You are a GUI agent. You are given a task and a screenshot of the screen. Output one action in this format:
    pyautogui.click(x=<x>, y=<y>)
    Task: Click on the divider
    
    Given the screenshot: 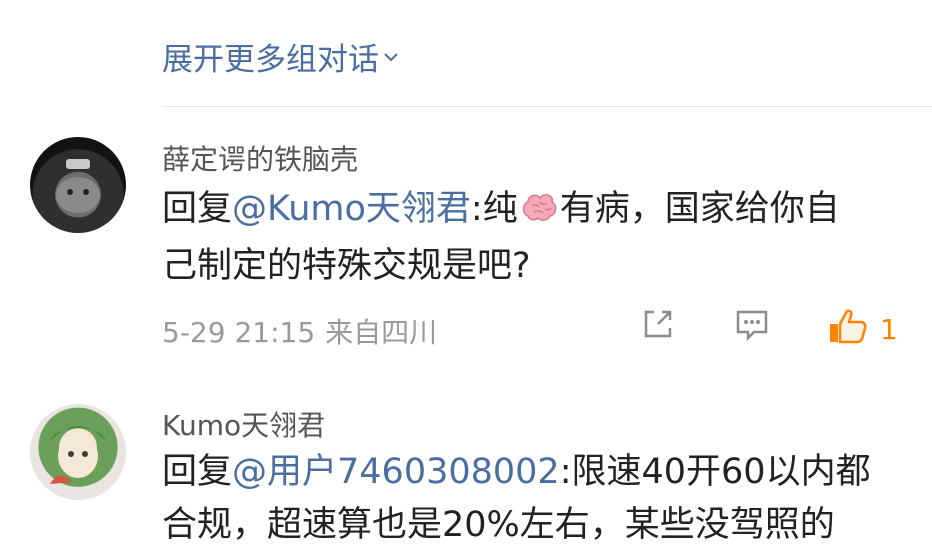 What is the action you would take?
    pyautogui.click(x=547, y=106)
    